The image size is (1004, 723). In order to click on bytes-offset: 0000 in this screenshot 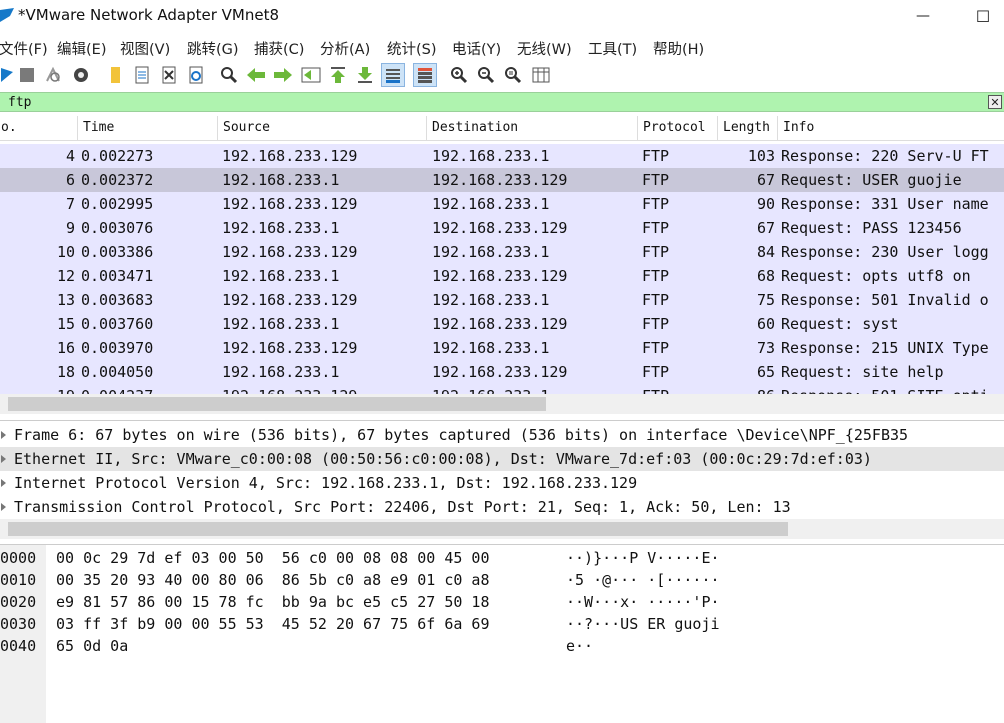, I will do `click(18, 558)`.